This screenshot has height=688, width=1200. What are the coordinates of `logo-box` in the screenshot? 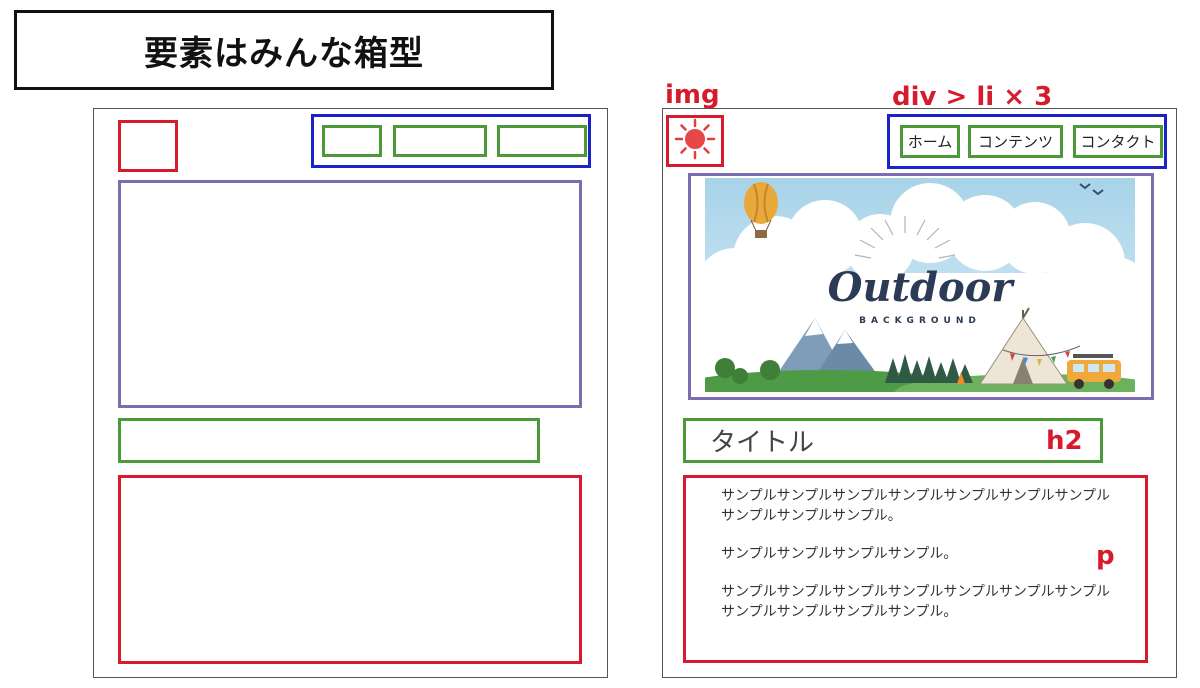 It's located at (695, 141).